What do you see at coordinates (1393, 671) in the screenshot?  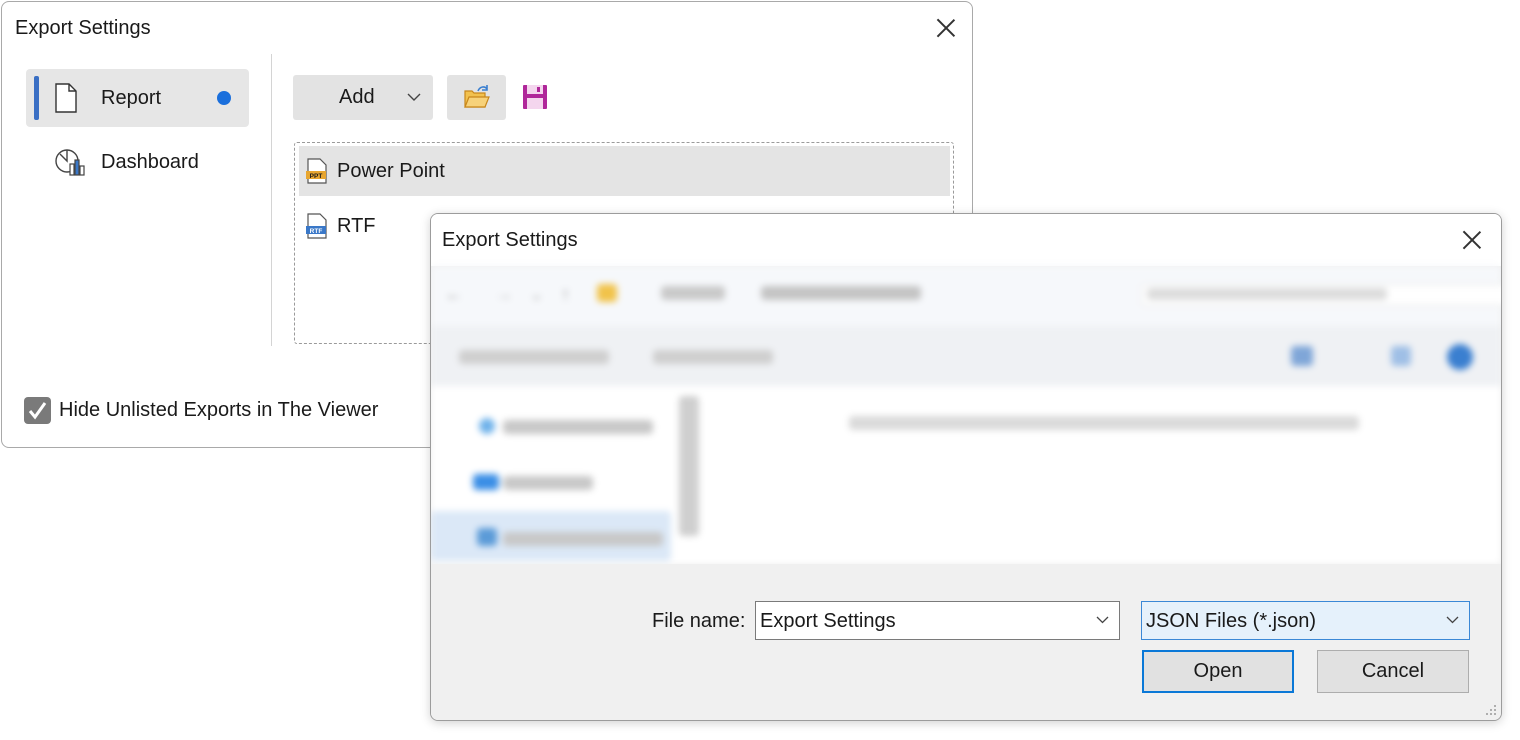 I see `cancel-button: Cancel` at bounding box center [1393, 671].